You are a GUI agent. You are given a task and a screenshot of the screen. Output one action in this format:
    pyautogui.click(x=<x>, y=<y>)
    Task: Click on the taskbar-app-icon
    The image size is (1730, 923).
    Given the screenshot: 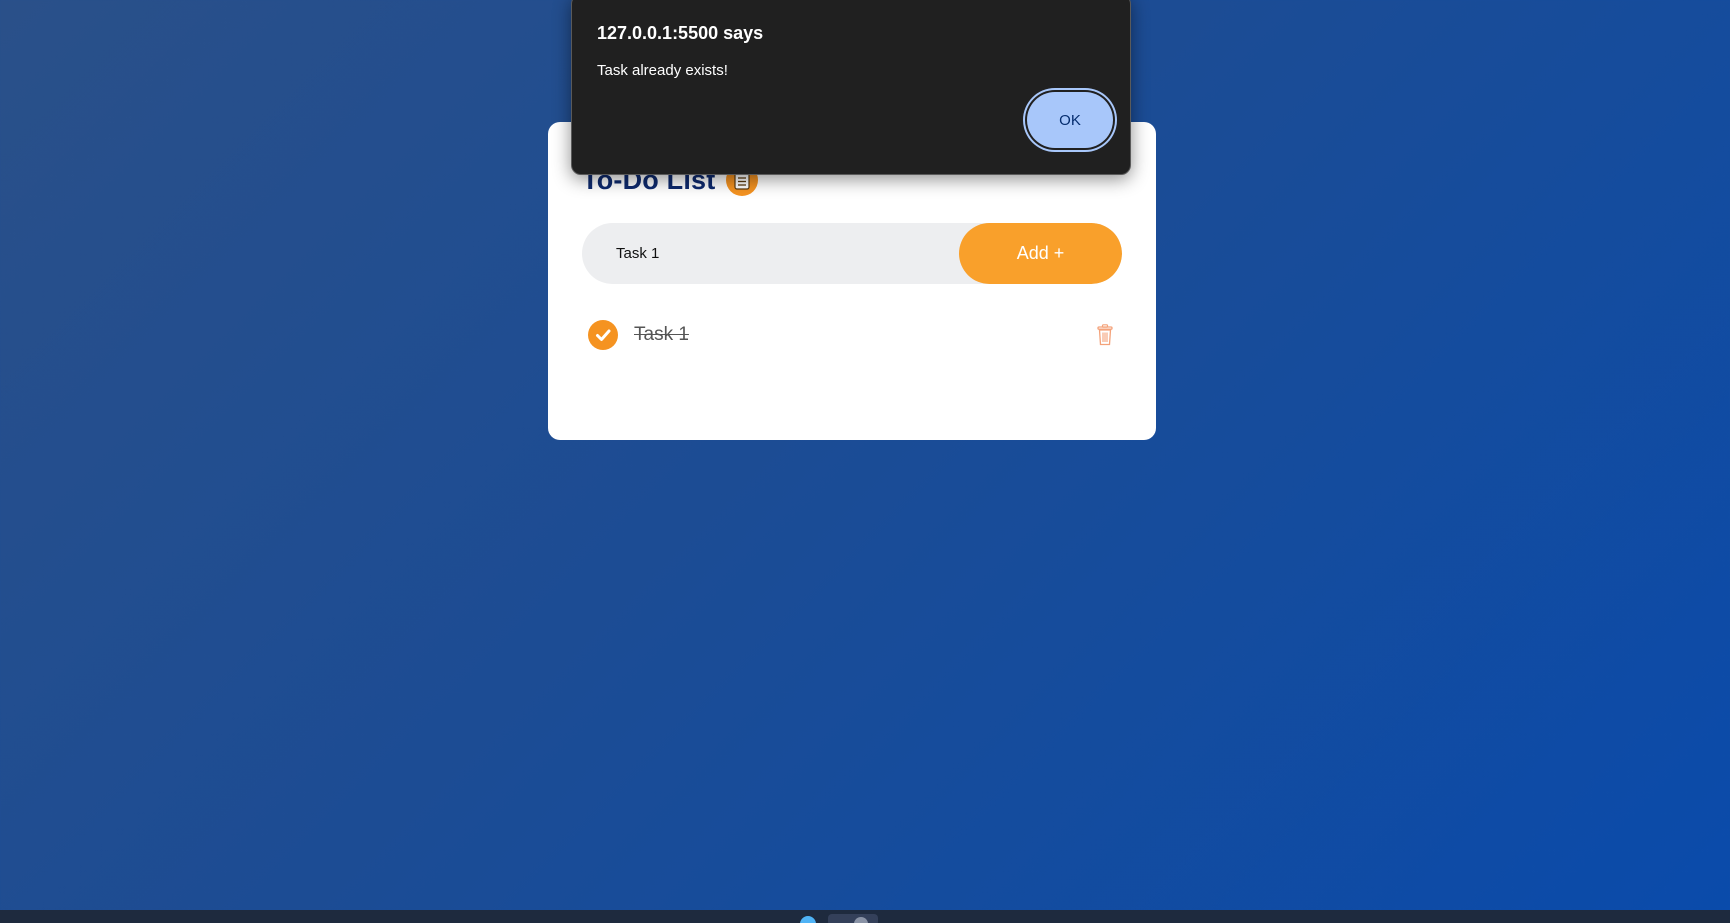 What is the action you would take?
    pyautogui.click(x=808, y=919)
    